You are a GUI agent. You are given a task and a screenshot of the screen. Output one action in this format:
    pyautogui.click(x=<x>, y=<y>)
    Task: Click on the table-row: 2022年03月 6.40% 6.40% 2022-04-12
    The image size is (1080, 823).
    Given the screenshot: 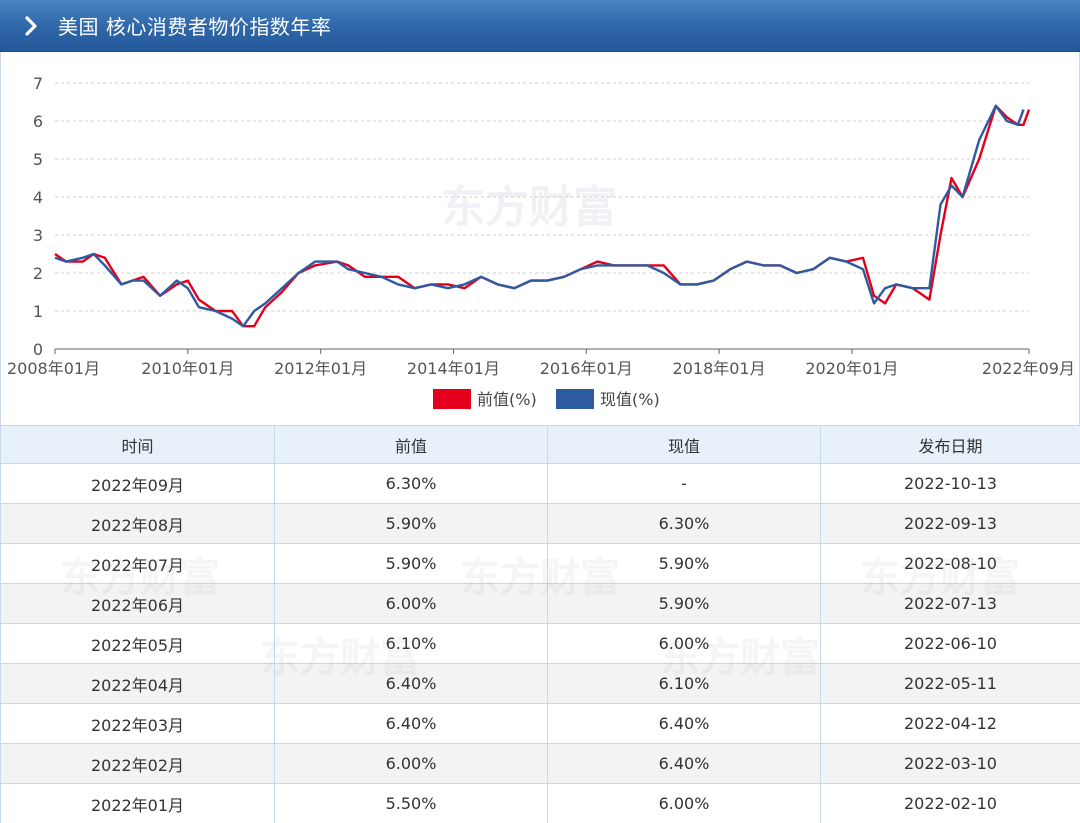 What is the action you would take?
    pyautogui.click(x=540, y=723)
    